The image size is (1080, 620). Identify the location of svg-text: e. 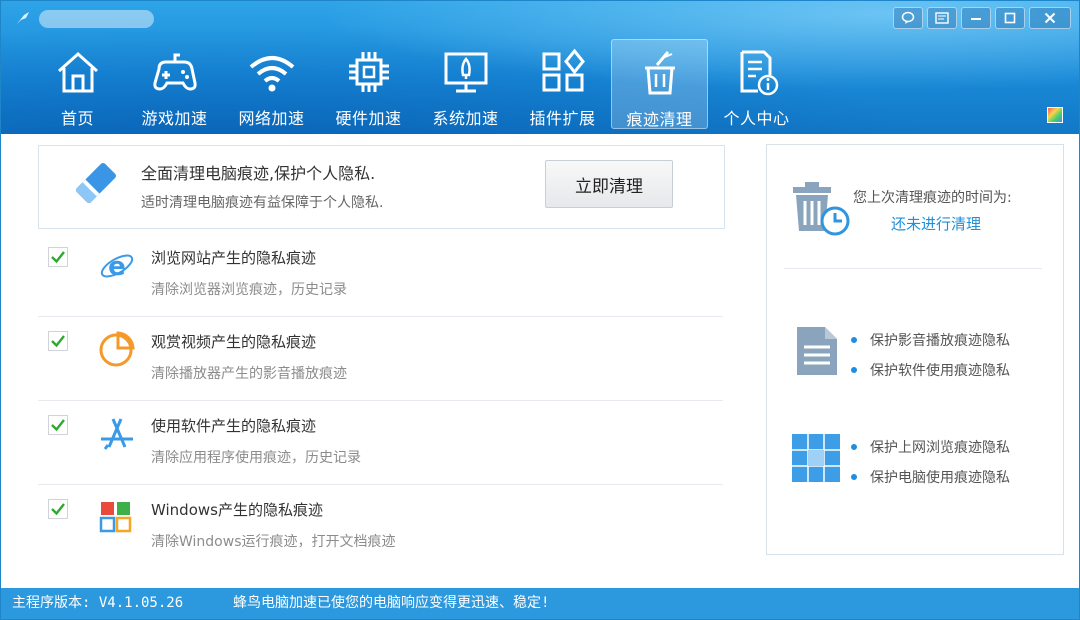
(117, 267).